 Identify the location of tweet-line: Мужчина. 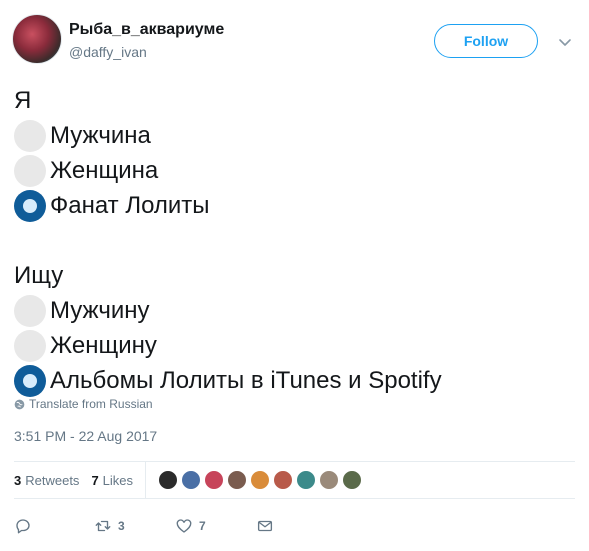
(294, 135).